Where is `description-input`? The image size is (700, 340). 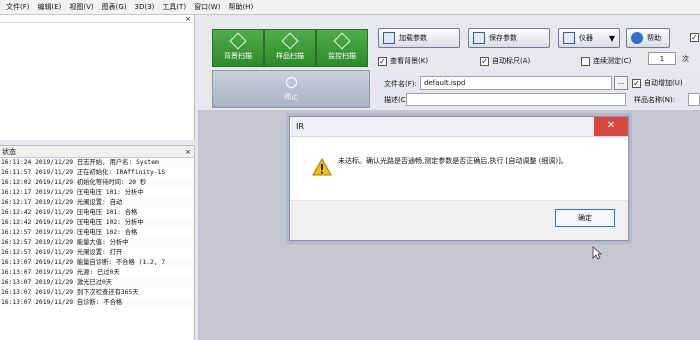 description-input is located at coordinates (516, 99).